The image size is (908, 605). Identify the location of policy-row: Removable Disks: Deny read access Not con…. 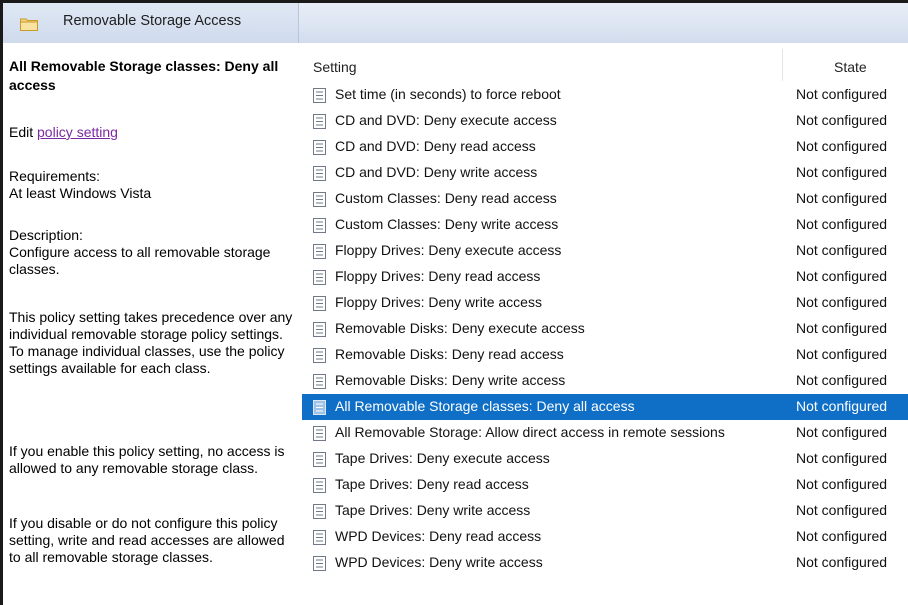
(605, 355).